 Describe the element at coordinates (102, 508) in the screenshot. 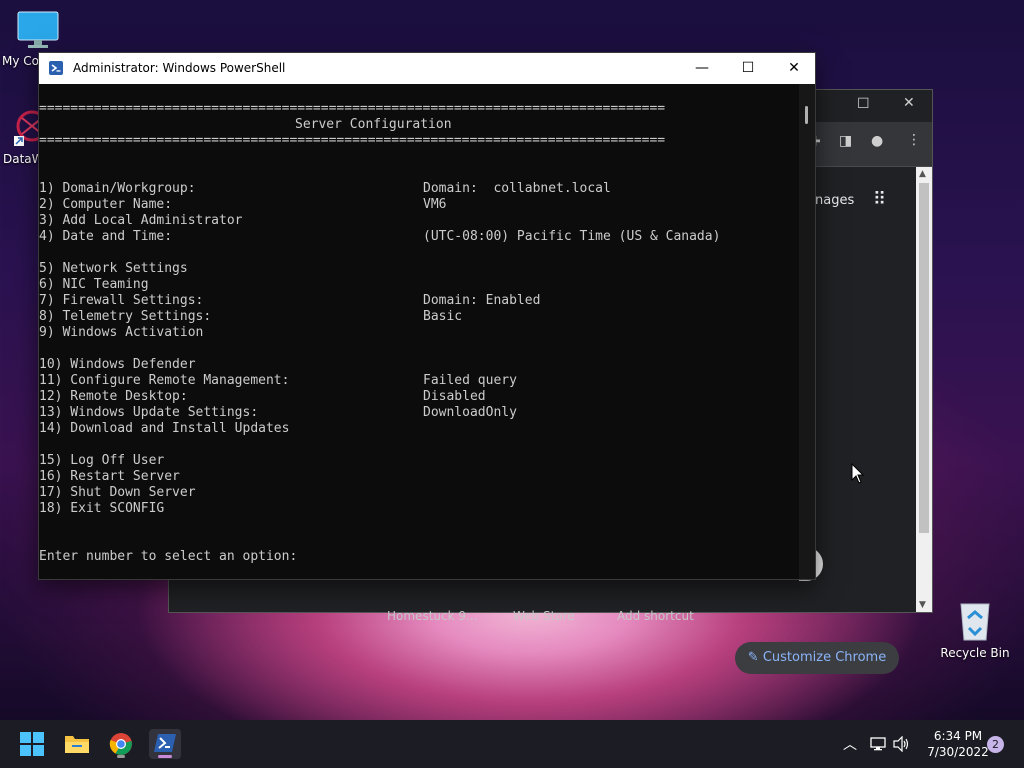

I see `option-line: 18) Exit SCONFIG` at that location.